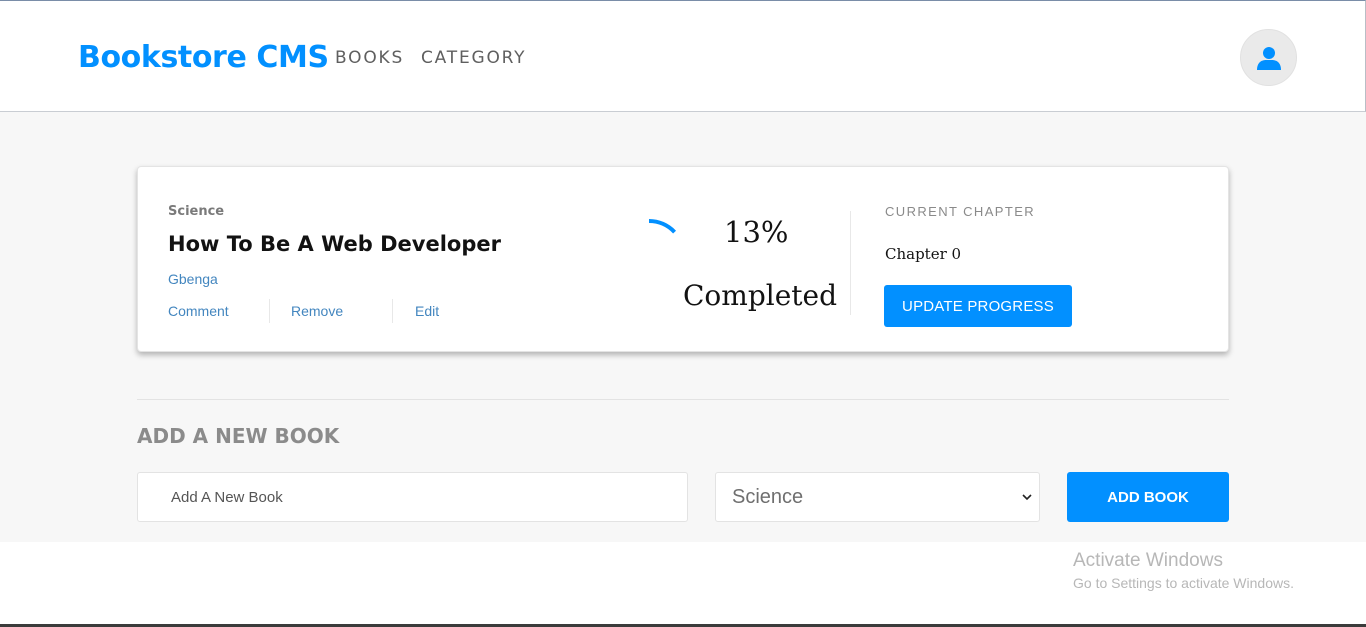 This screenshot has height=627, width=1366. Describe the element at coordinates (683, 399) in the screenshot. I see `section-divider` at that location.